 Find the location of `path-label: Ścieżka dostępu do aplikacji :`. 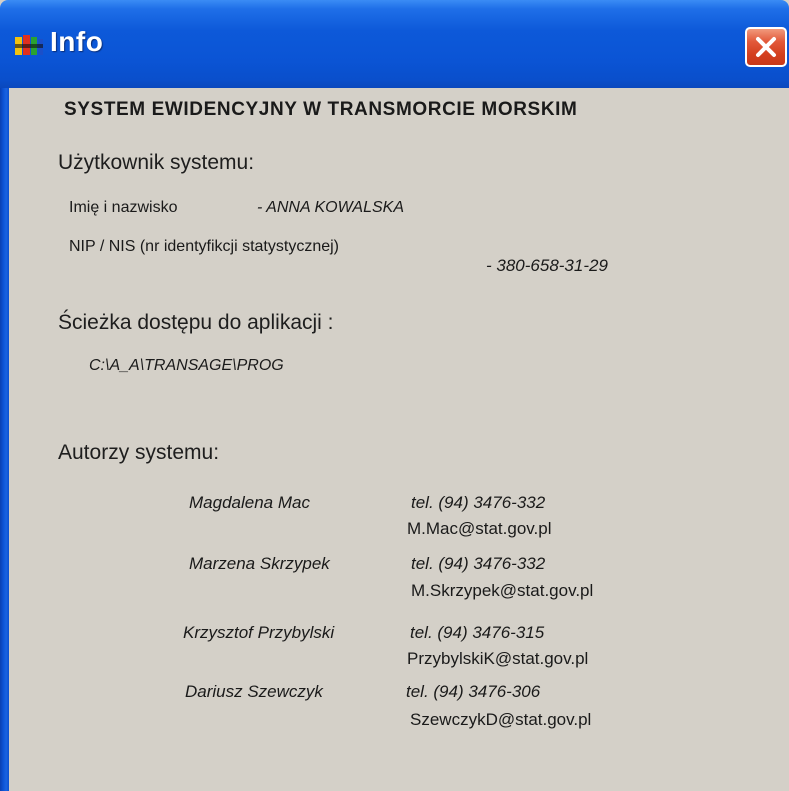

path-label: Ścieżka dostępu do aplikacji : is located at coordinates (196, 322).